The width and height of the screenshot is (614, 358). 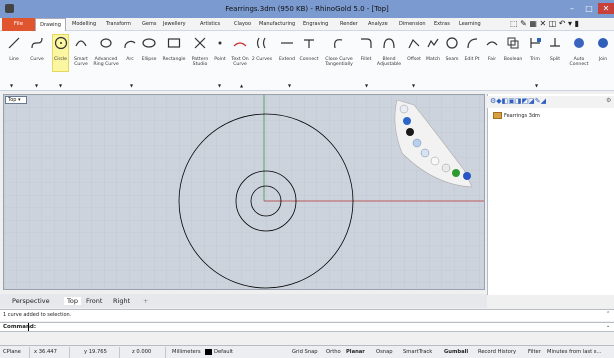 What do you see at coordinates (208, 352) in the screenshot?
I see `layer-color-swatch` at bounding box center [208, 352].